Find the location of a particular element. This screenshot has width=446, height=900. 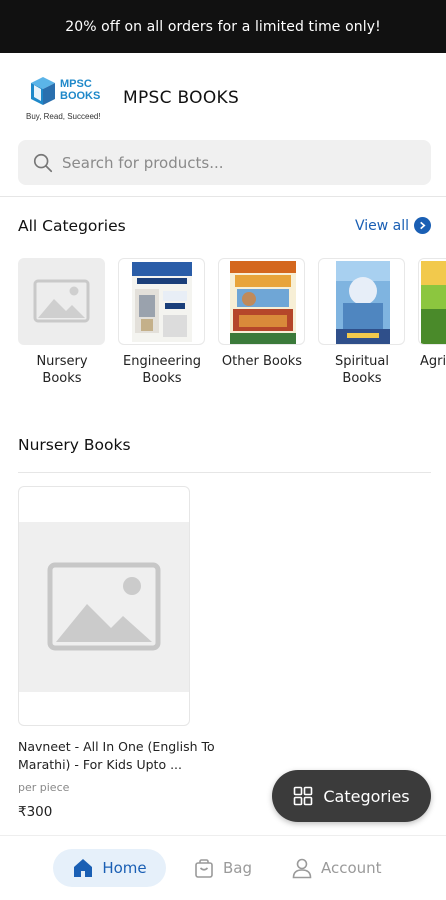

category-label: Spiritual Books is located at coordinates (362, 370).